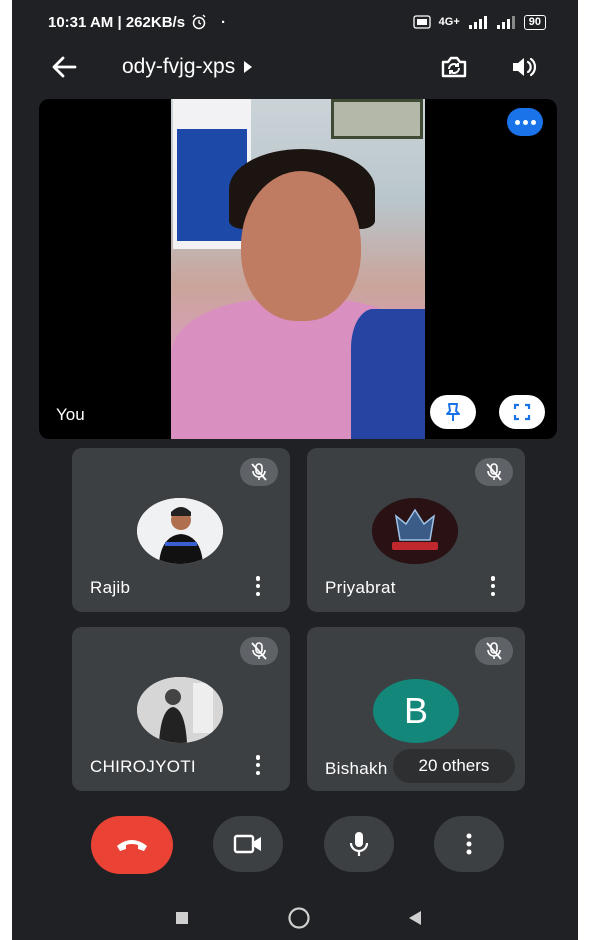  I want to click on switch-camera-button, so click(454, 67).